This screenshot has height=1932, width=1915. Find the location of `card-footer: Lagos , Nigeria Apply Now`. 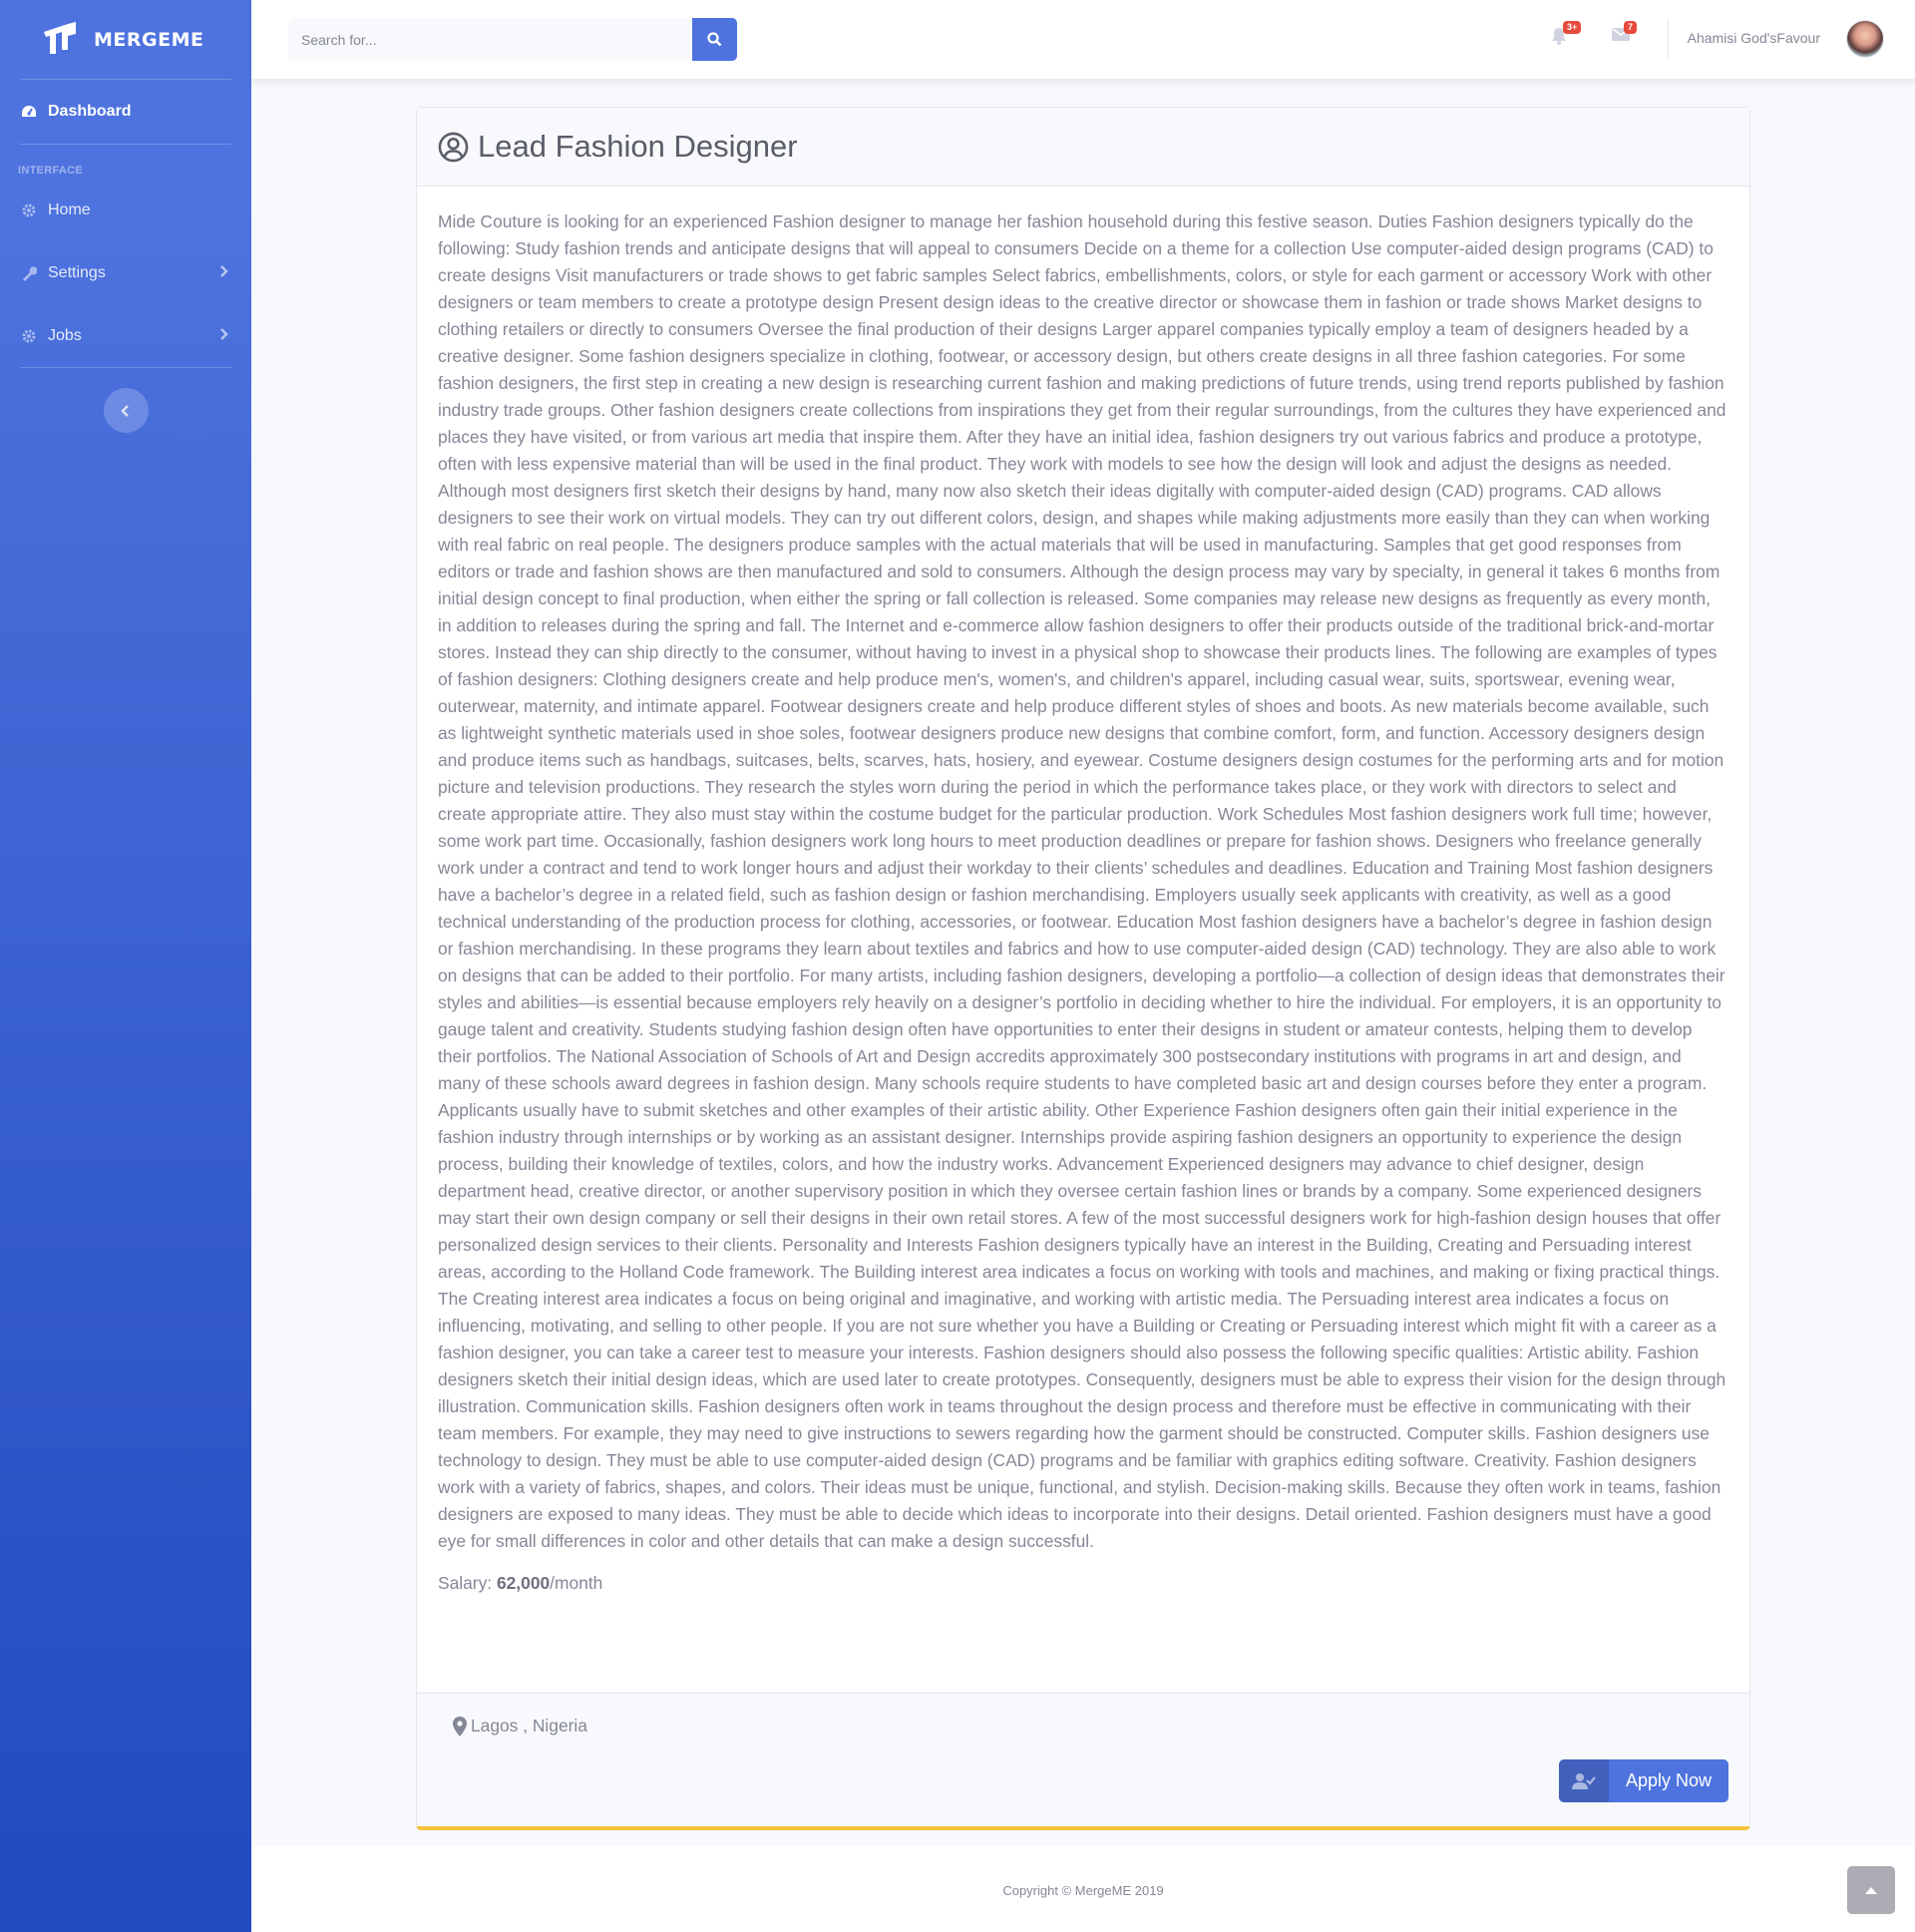

card-footer: Lagos , Nigeria Apply Now is located at coordinates (1083, 1760).